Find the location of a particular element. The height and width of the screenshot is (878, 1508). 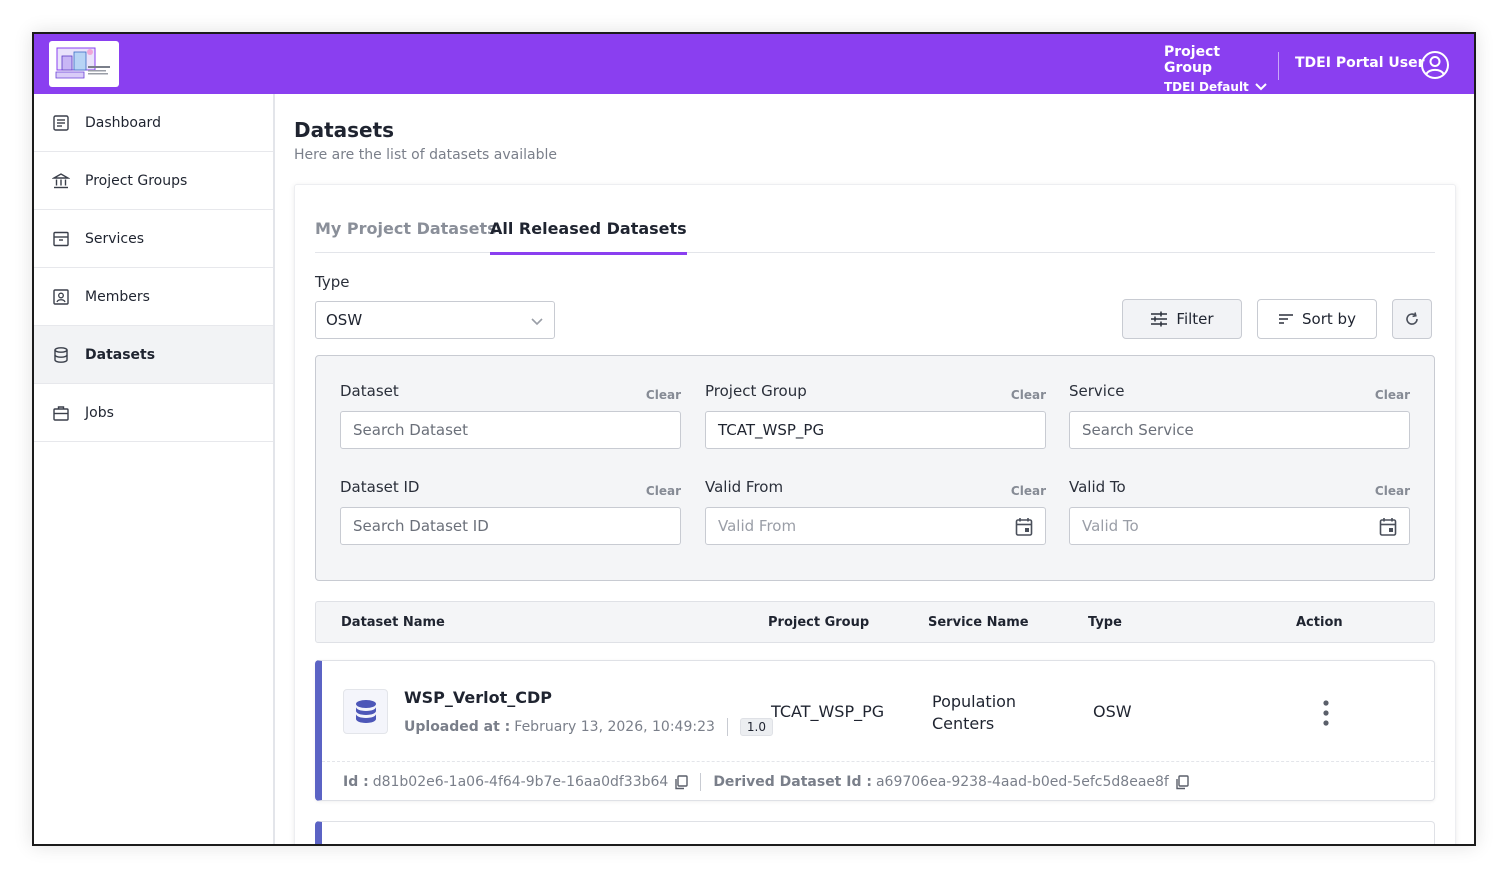

sidebar-item-datasets: Datasets is located at coordinates (153, 355).